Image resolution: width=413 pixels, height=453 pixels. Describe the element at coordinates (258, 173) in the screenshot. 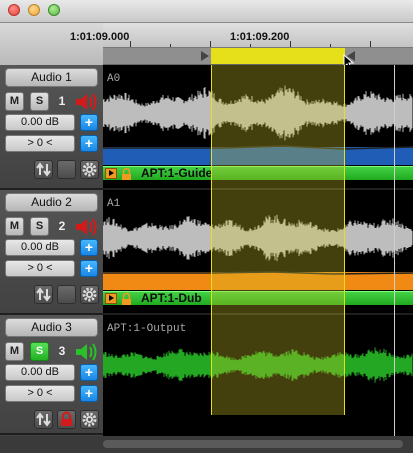

I see `region-title-bar: APT:1-Guide` at that location.